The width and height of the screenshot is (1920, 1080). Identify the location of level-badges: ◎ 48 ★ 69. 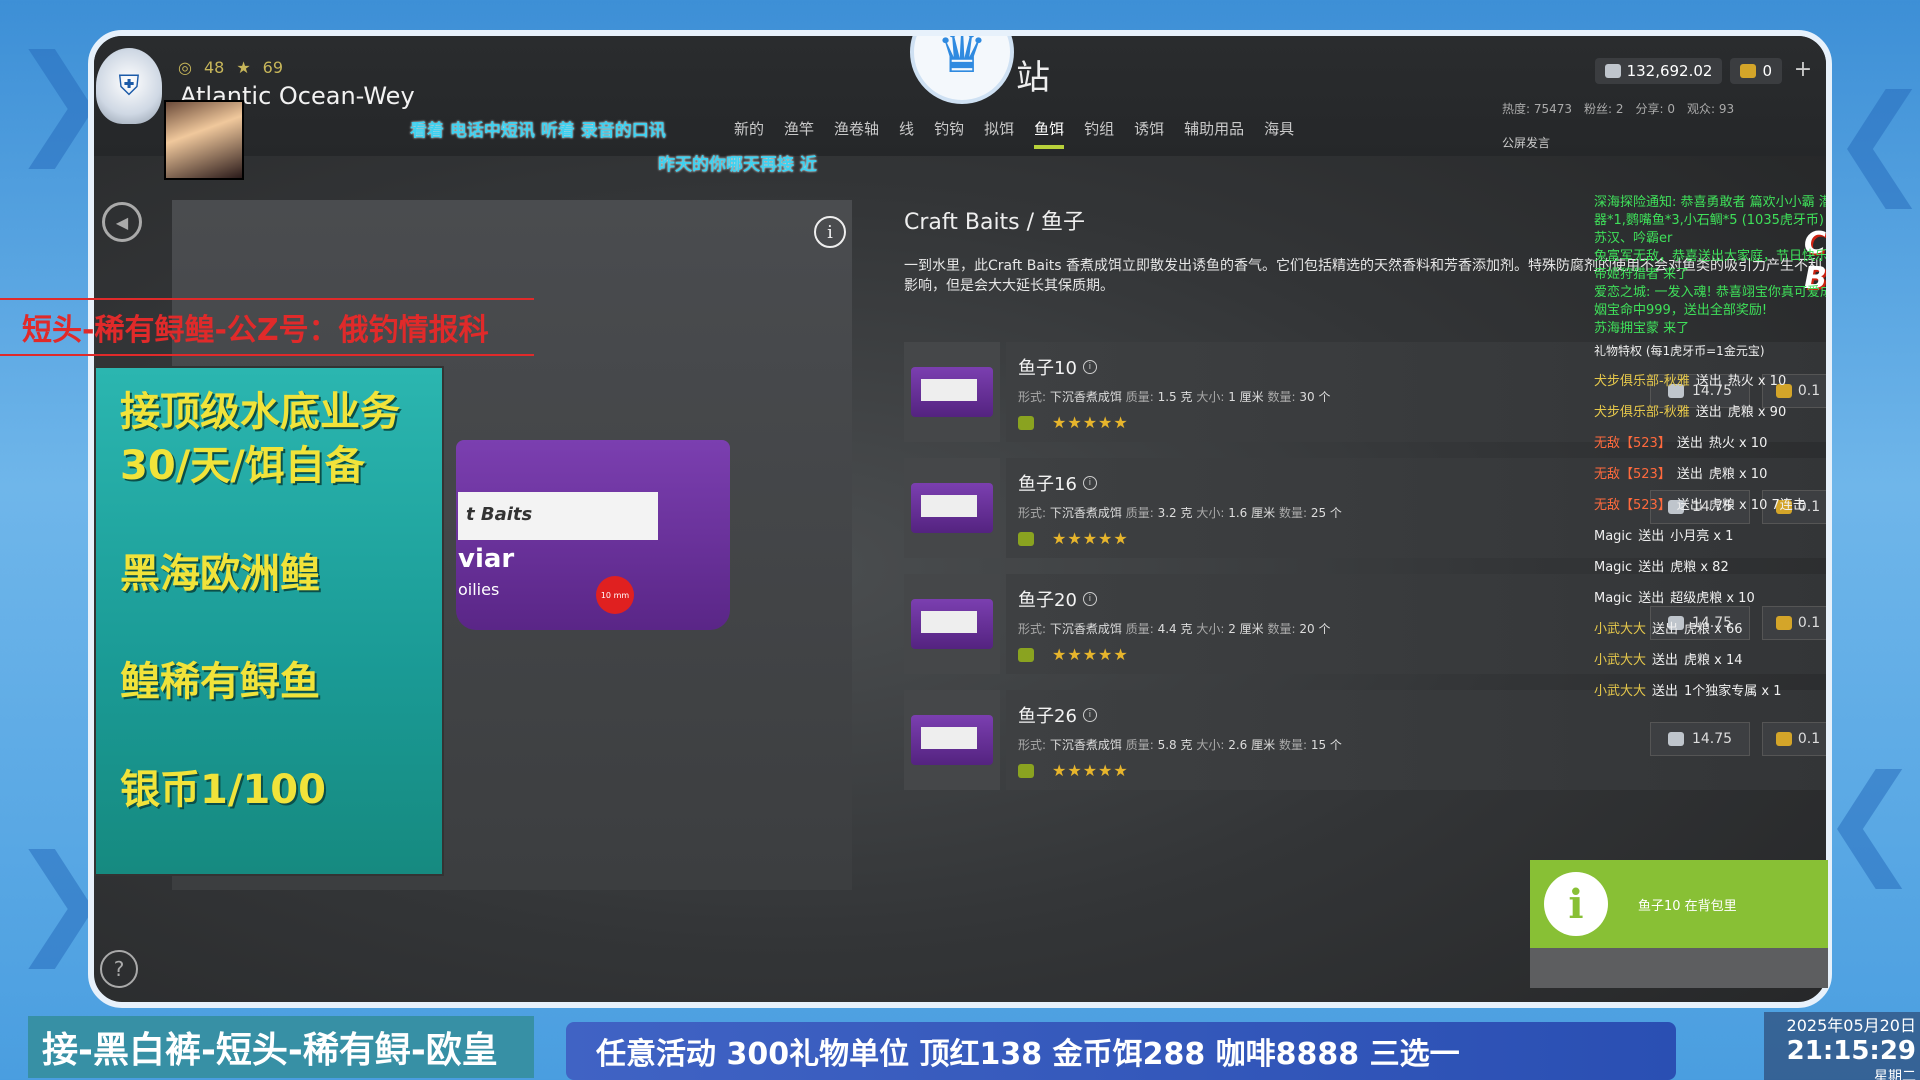
(230, 67).